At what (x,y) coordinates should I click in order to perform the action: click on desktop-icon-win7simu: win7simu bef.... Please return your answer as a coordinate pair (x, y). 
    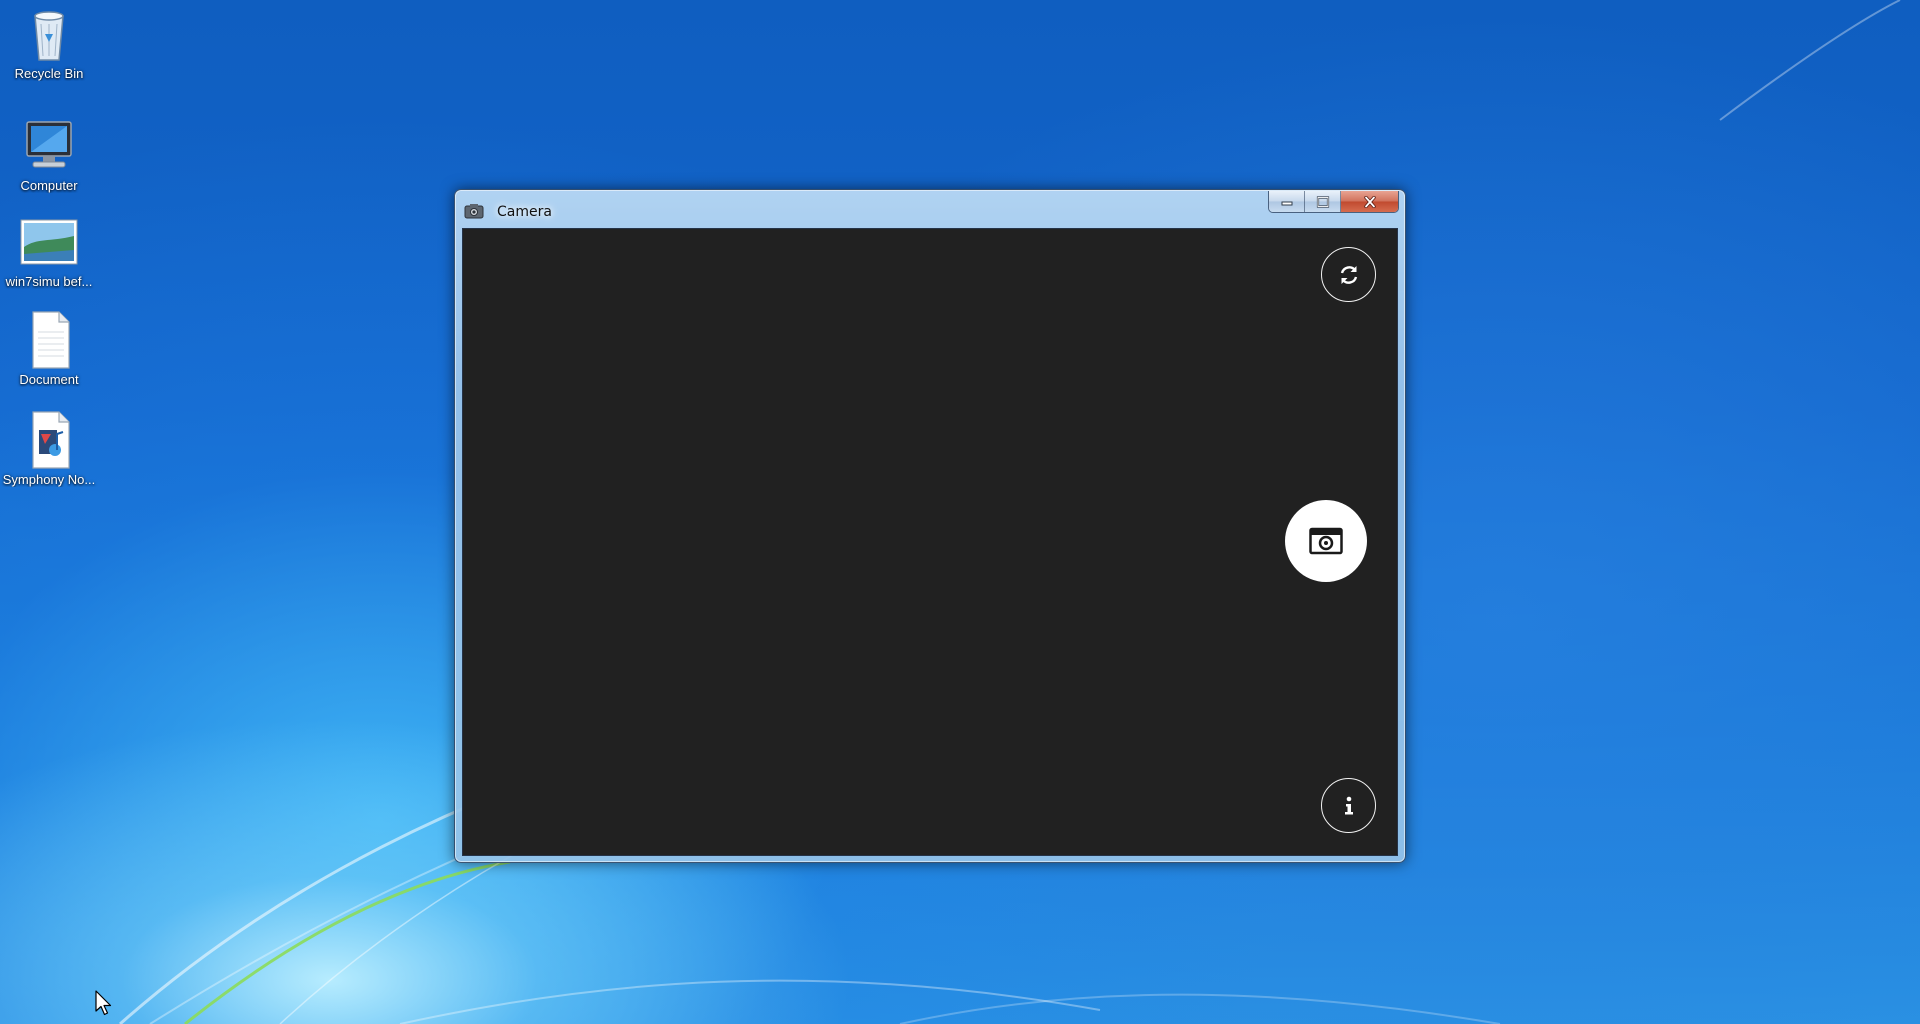
    Looking at the image, I should click on (49, 250).